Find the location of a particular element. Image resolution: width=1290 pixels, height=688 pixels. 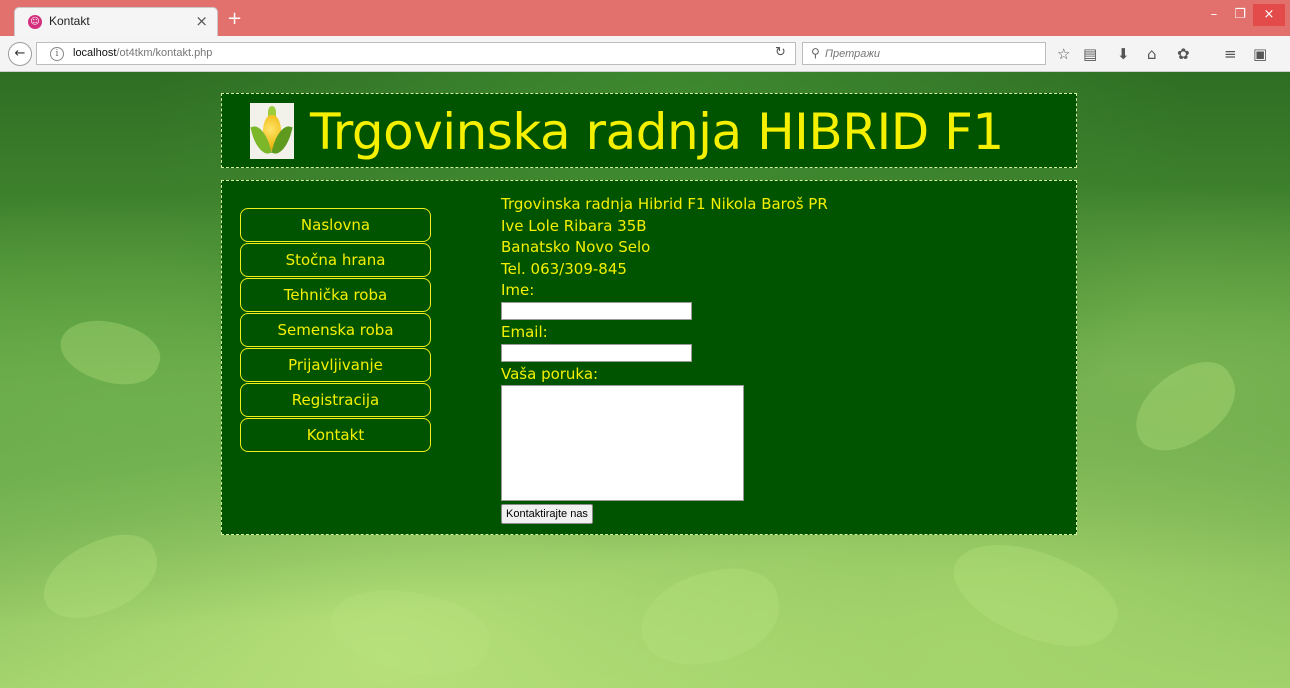

site-favicon-icon: ☺ is located at coordinates (35, 22).